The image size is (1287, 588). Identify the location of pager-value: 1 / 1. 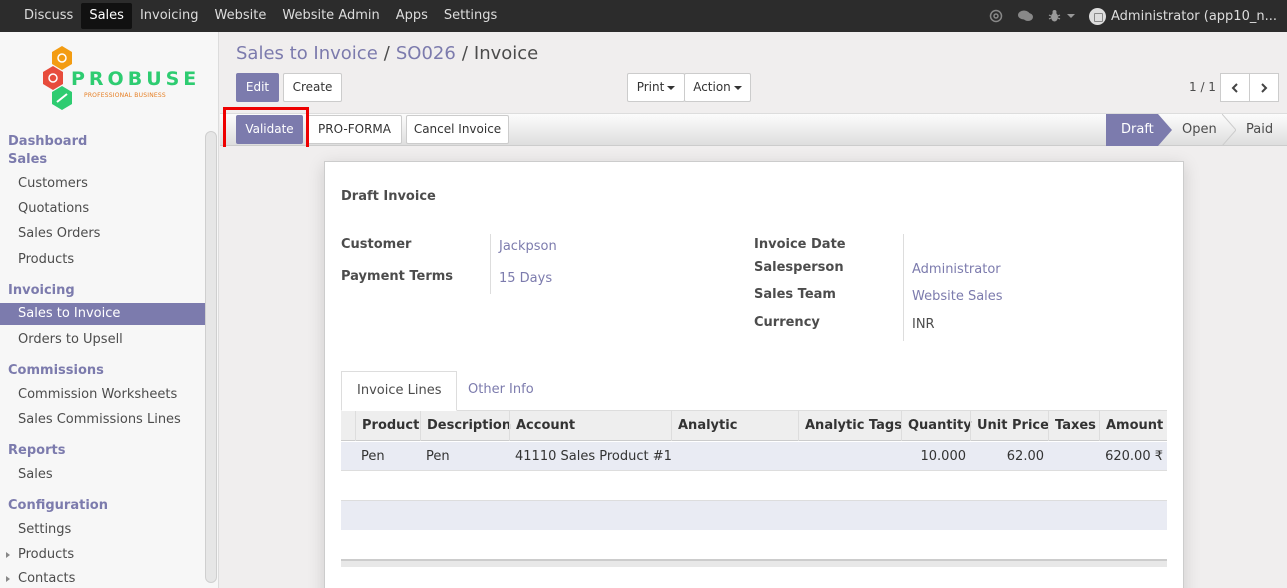
(1202, 87).